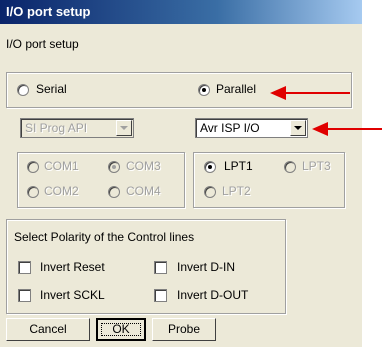 This screenshot has height=347, width=382. What do you see at coordinates (143, 191) in the screenshot?
I see `com4-label: COM4` at bounding box center [143, 191].